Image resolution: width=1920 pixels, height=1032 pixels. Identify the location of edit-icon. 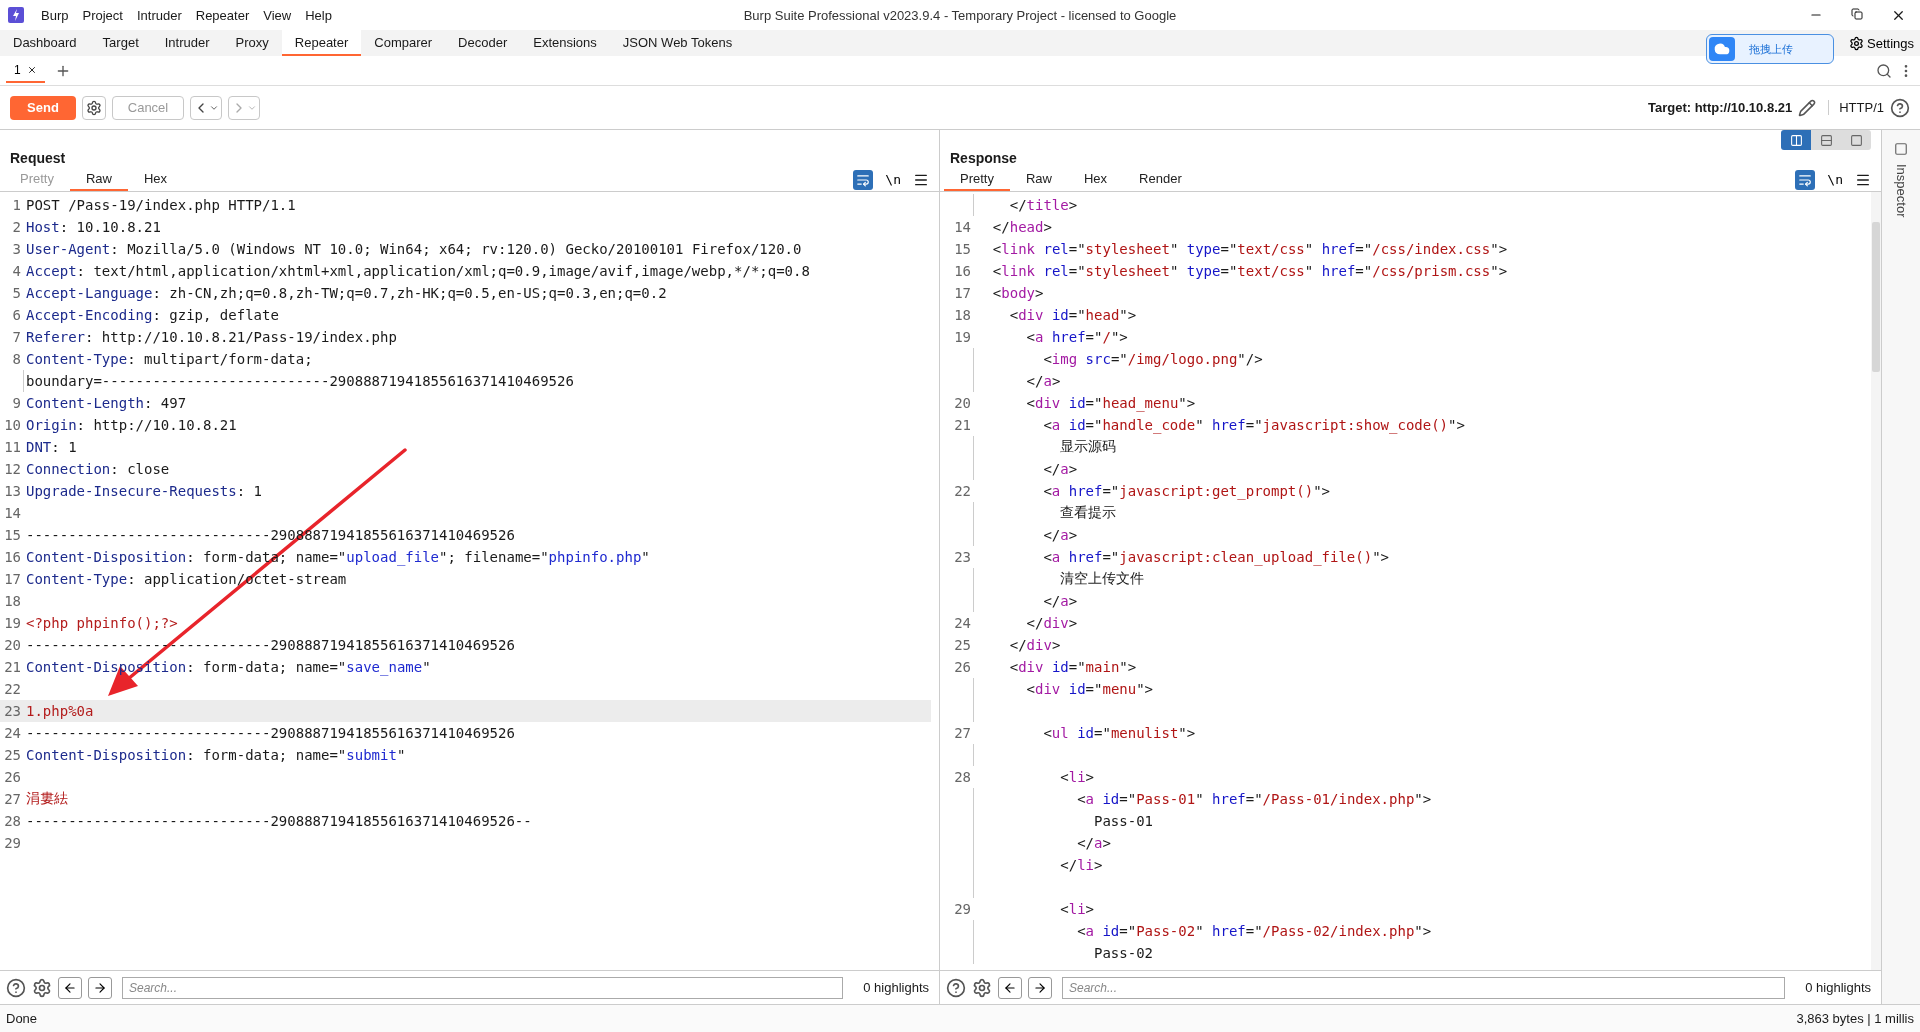
(1807, 107).